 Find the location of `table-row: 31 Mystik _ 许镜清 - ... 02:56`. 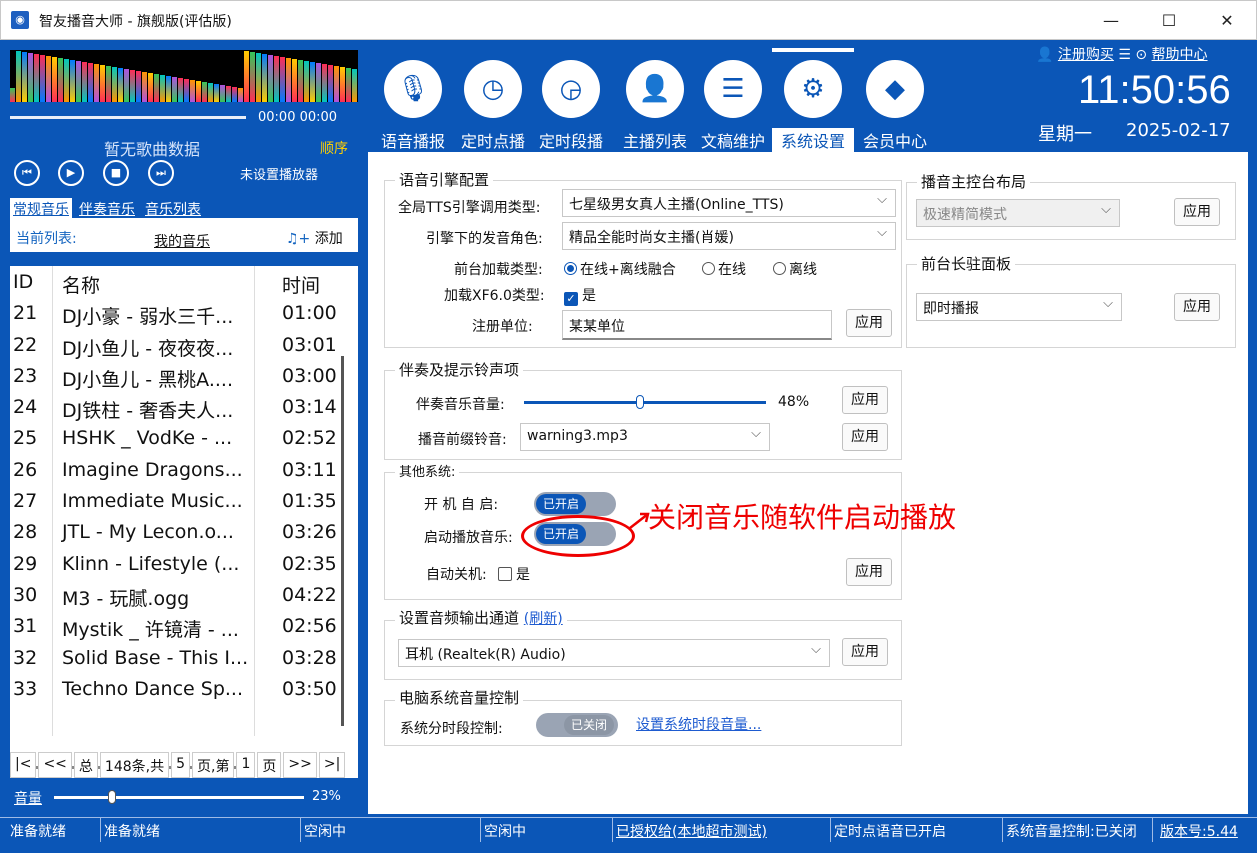

table-row: 31 Mystik _ 许镜清 - ... 02:56 is located at coordinates (184, 625).